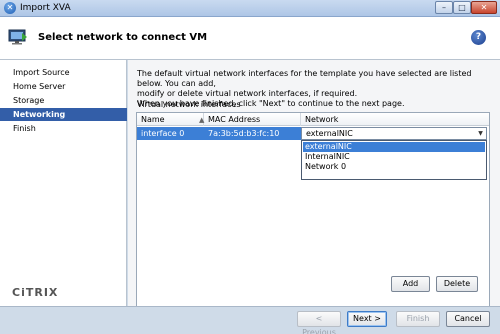 The height and width of the screenshot is (334, 500). Describe the element at coordinates (319, 322) in the screenshot. I see `previous-button: < Previous` at that location.